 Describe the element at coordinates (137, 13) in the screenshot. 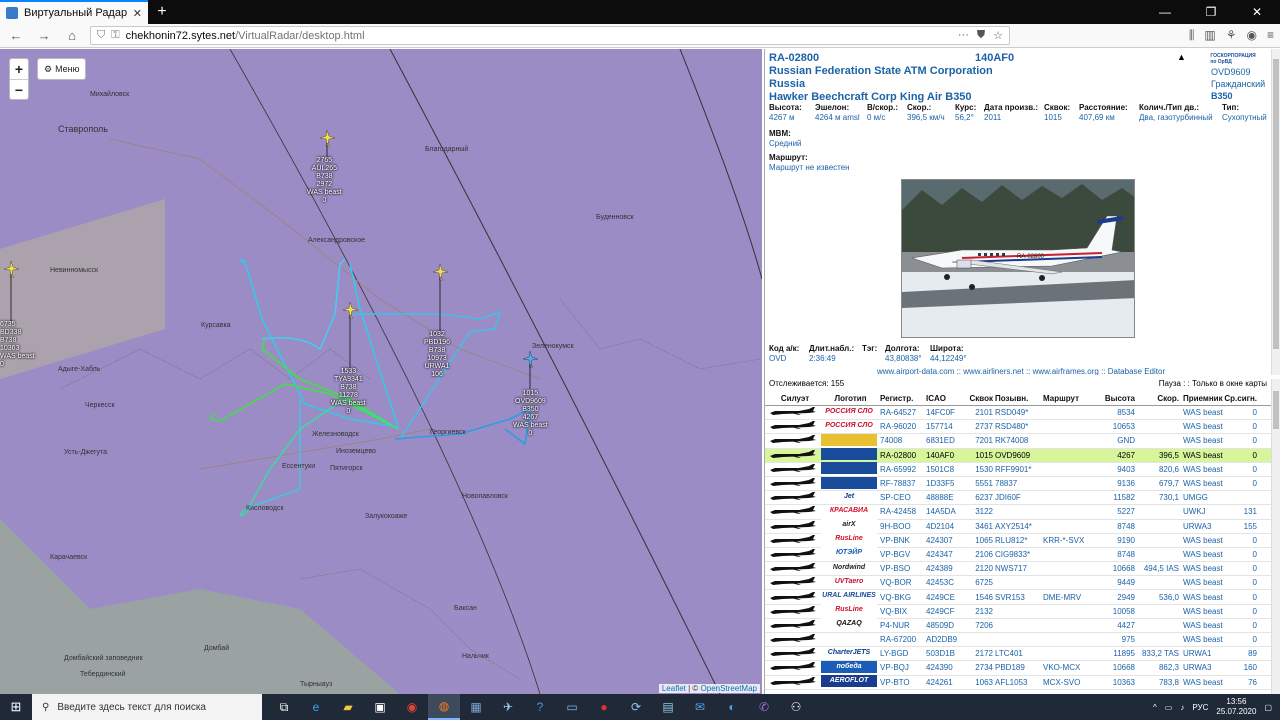

I see `close-tab-icon: ✕` at that location.